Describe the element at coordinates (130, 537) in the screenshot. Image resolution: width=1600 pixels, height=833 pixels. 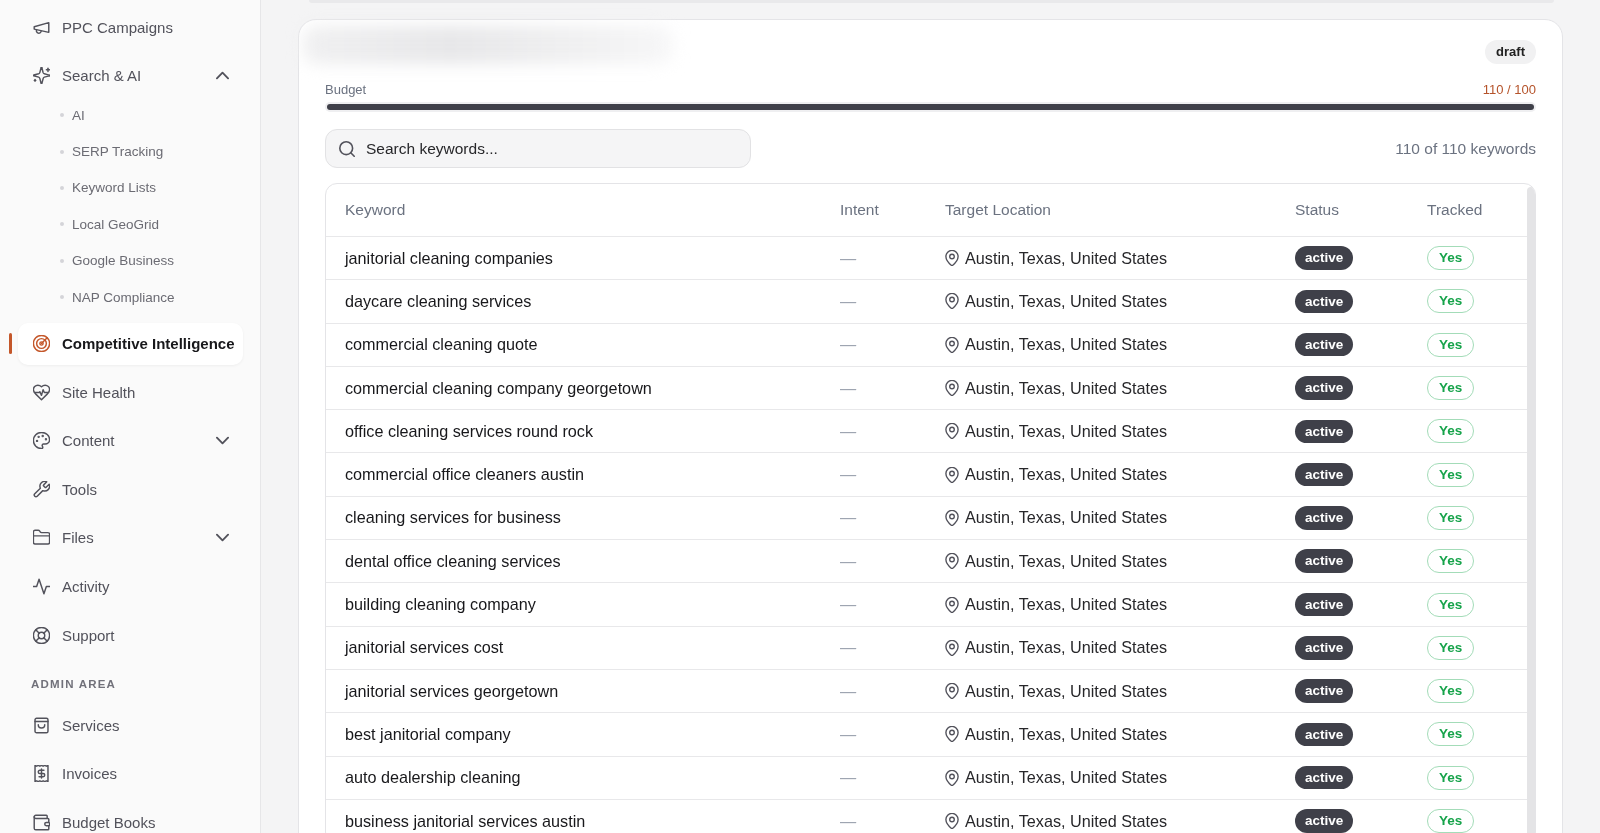
I see `sidebar-item: Files` at that location.